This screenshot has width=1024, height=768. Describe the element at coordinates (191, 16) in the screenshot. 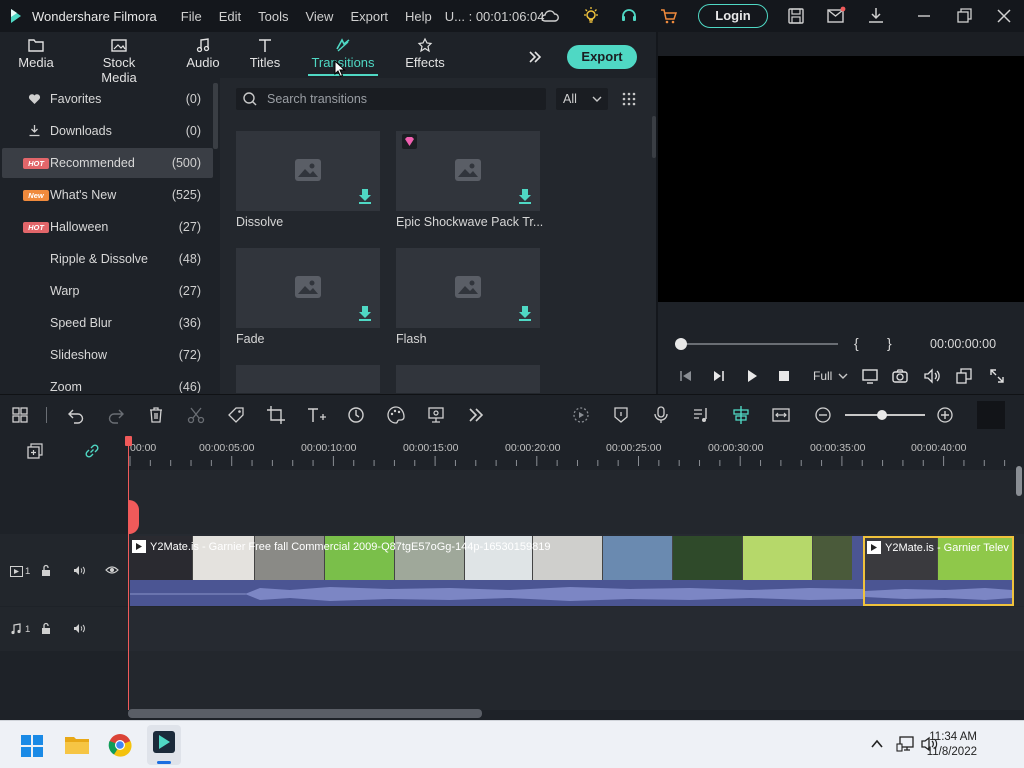

I see `menu-file: File` at that location.